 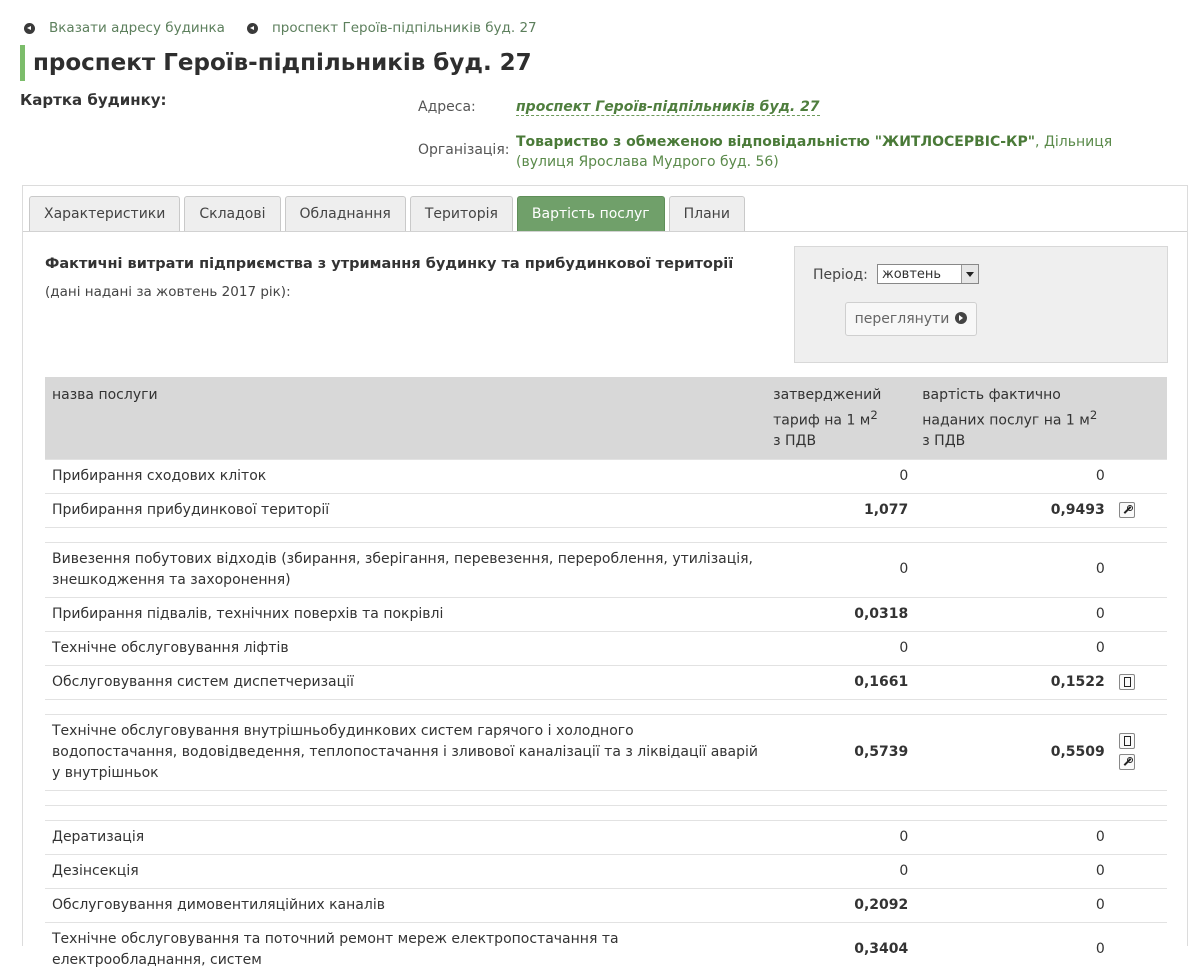 What do you see at coordinates (795, 440) in the screenshot?
I see `header-tariff-vat: з ПДВ` at bounding box center [795, 440].